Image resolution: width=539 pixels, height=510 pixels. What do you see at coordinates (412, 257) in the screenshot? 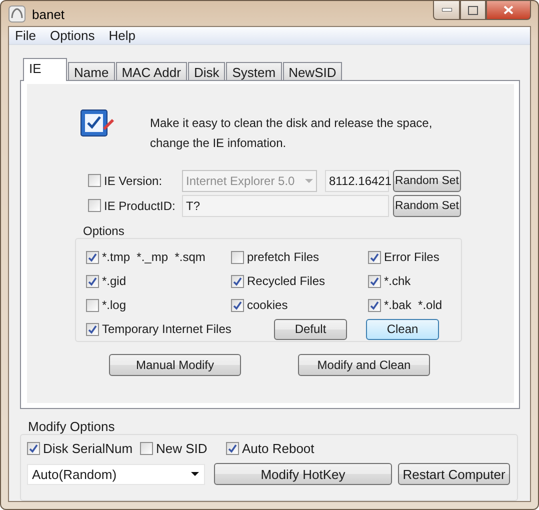
I see `checkbox-label: Error Files` at bounding box center [412, 257].